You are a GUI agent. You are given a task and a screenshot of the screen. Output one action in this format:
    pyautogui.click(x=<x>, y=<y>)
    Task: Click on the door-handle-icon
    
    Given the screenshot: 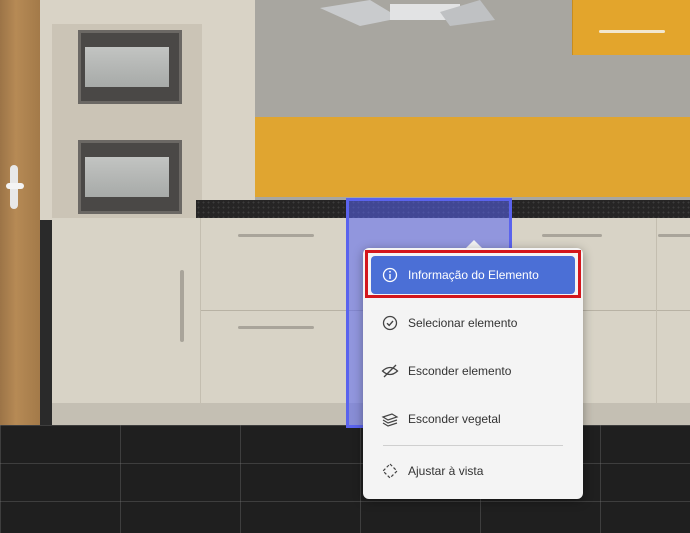 What is the action you would take?
    pyautogui.click(x=15, y=187)
    